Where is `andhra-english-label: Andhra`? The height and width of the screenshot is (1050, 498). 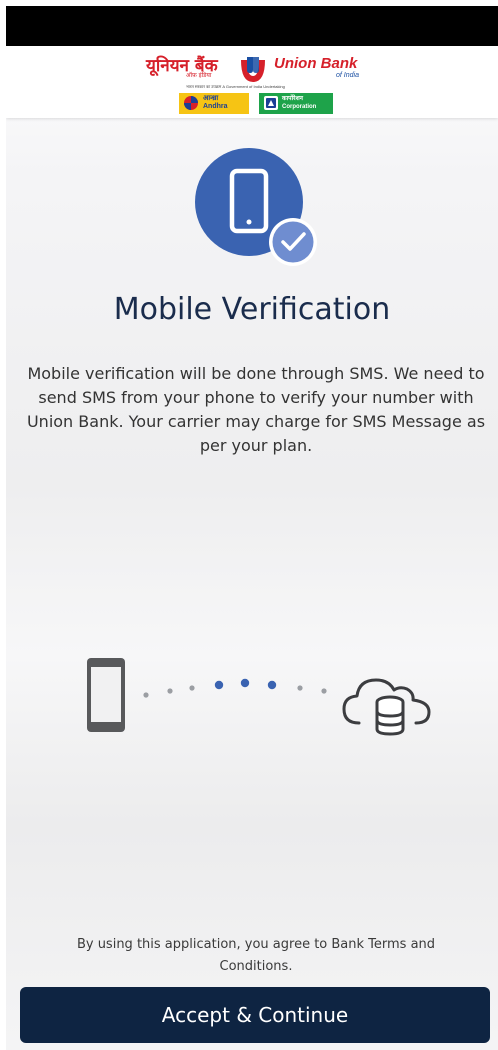
andhra-english-label: Andhra is located at coordinates (215, 106).